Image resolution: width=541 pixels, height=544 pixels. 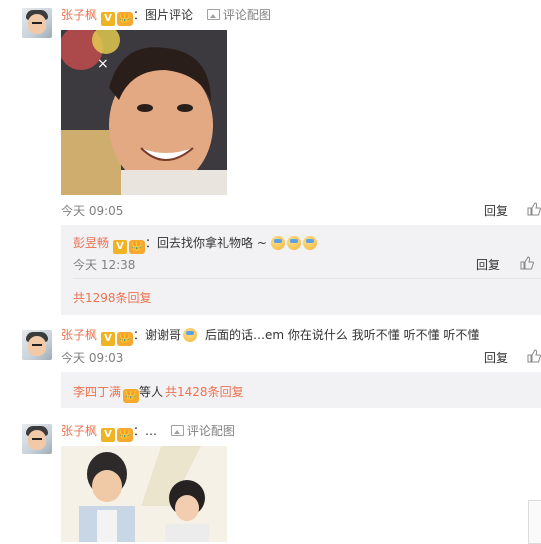 I want to click on close-icon: ×, so click(x=103, y=64).